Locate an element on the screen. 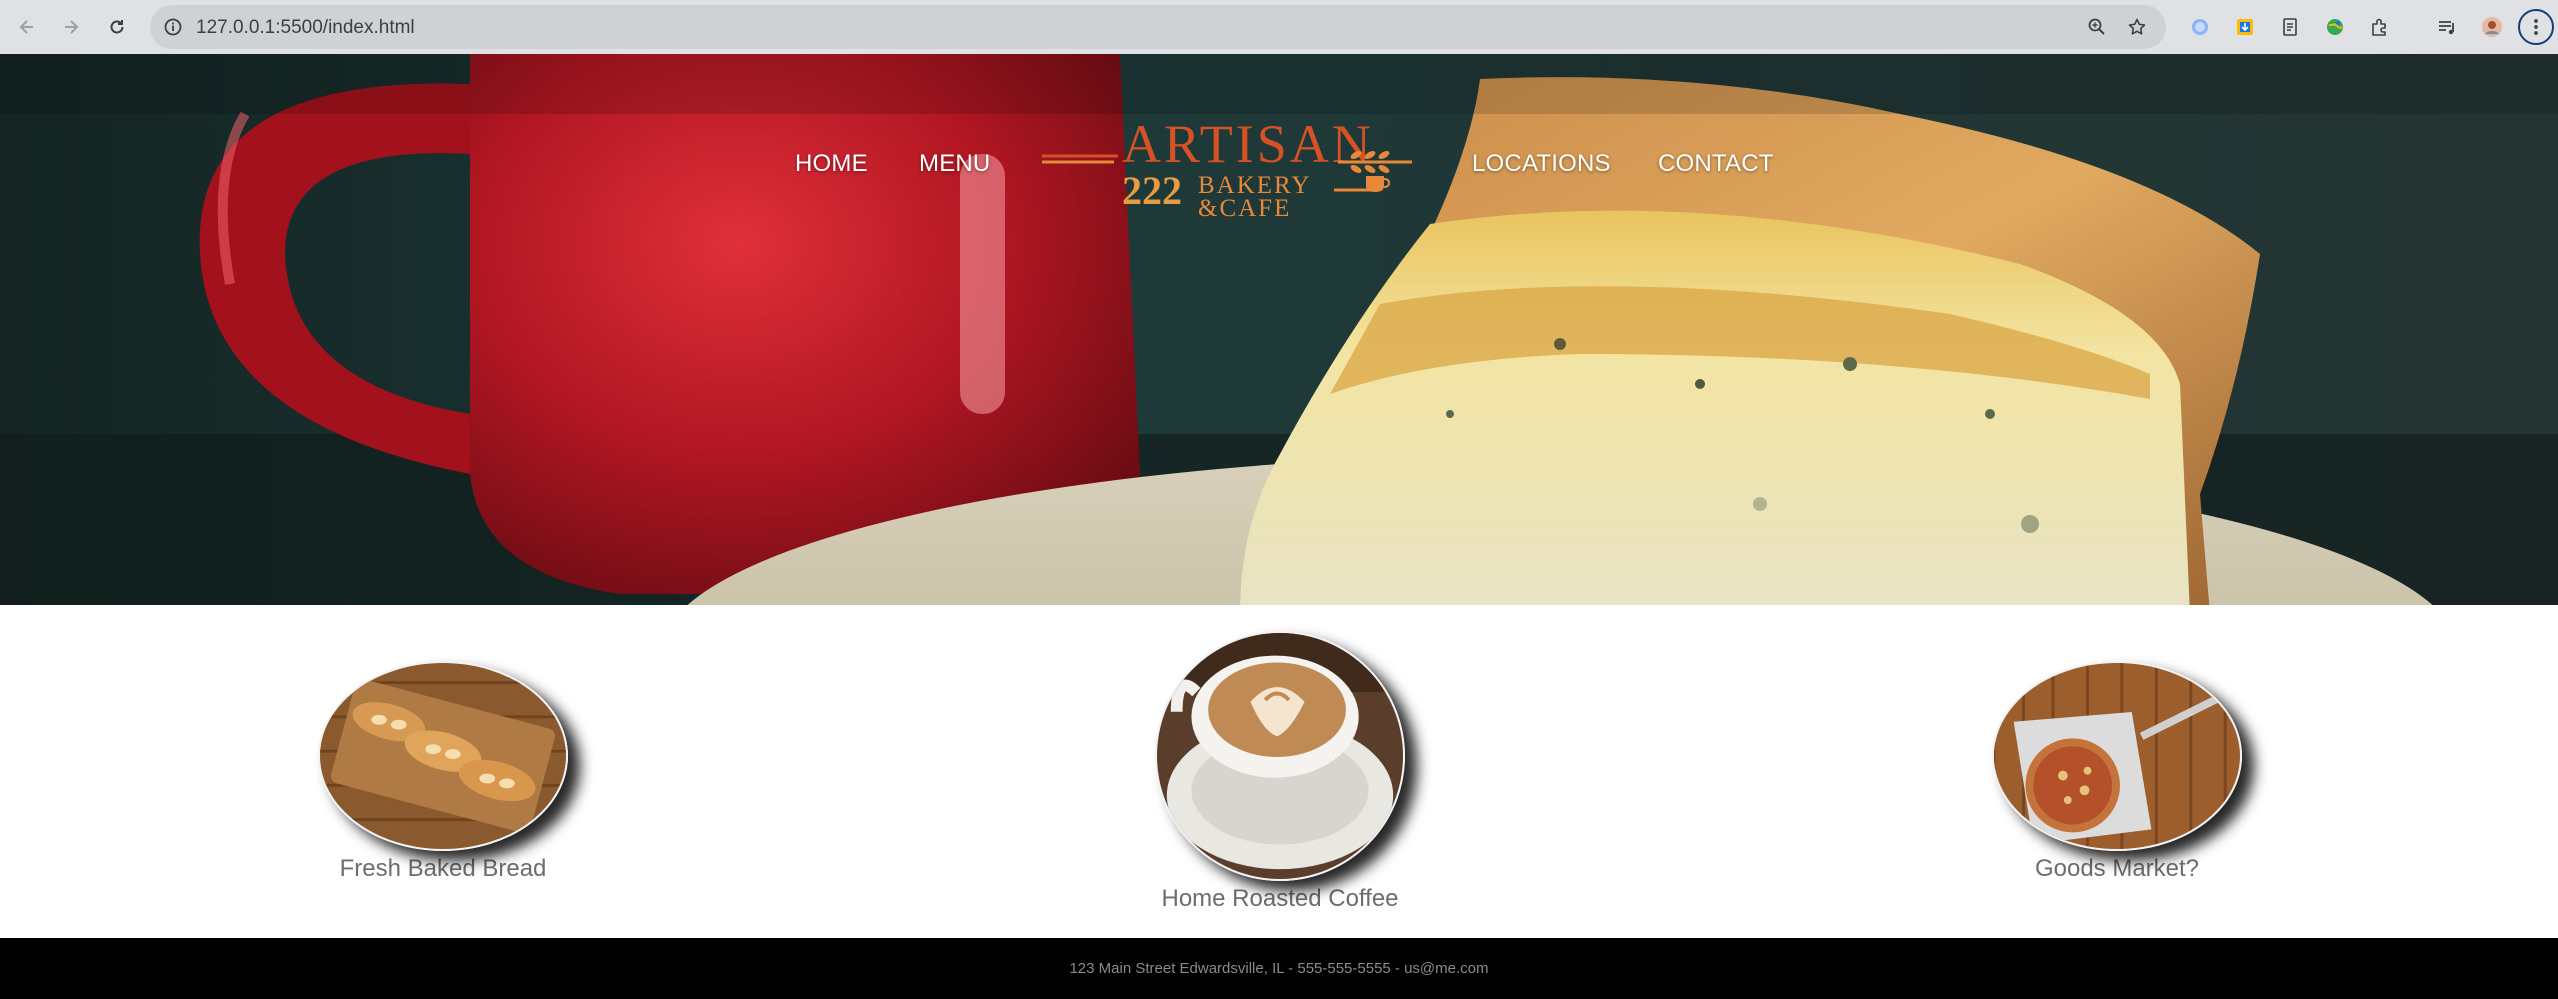  url-text: 127.0.0.1:5500/index.html is located at coordinates (305, 28).